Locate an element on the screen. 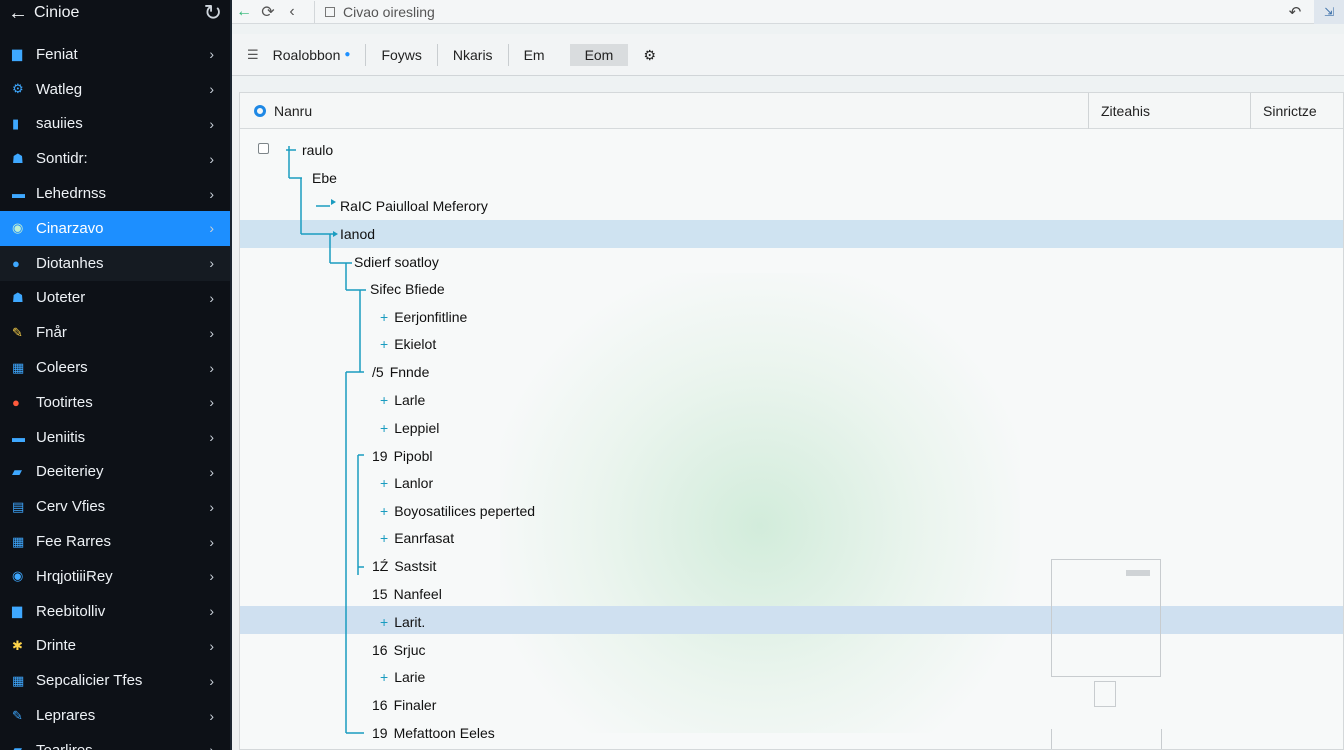 This screenshot has height=750, width=1344. tree-item: + Larit. is located at coordinates (402, 622).